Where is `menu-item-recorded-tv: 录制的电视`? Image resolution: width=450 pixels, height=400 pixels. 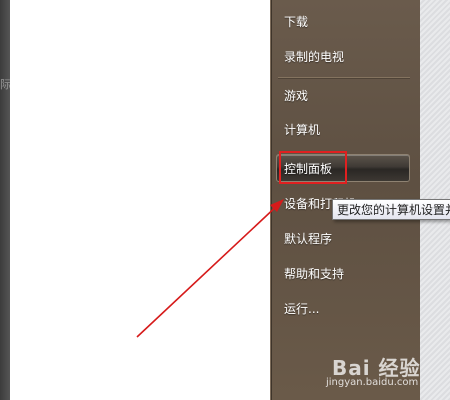 menu-item-recorded-tv: 录制的电视 is located at coordinates (314, 57).